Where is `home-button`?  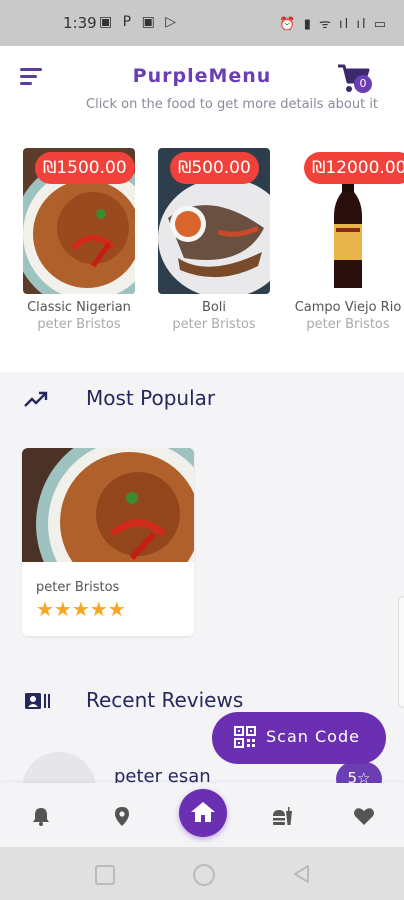
home-button is located at coordinates (203, 813).